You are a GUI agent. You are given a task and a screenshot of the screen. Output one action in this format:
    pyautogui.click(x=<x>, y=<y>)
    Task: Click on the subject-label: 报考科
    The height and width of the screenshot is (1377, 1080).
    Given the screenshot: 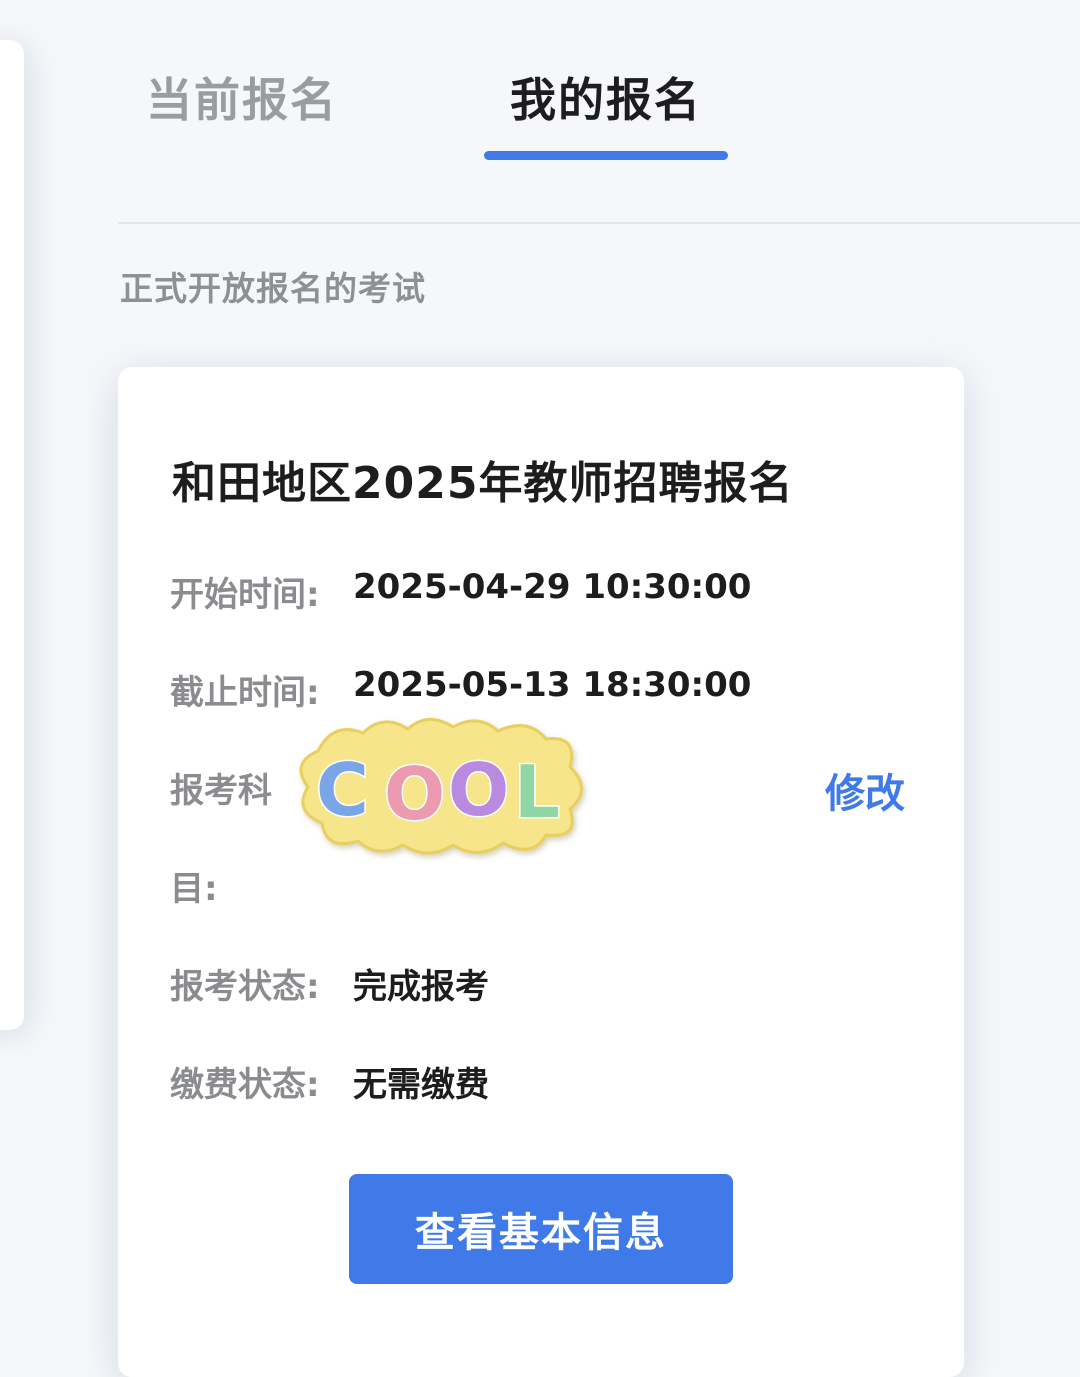 What is the action you would take?
    pyautogui.click(x=221, y=791)
    